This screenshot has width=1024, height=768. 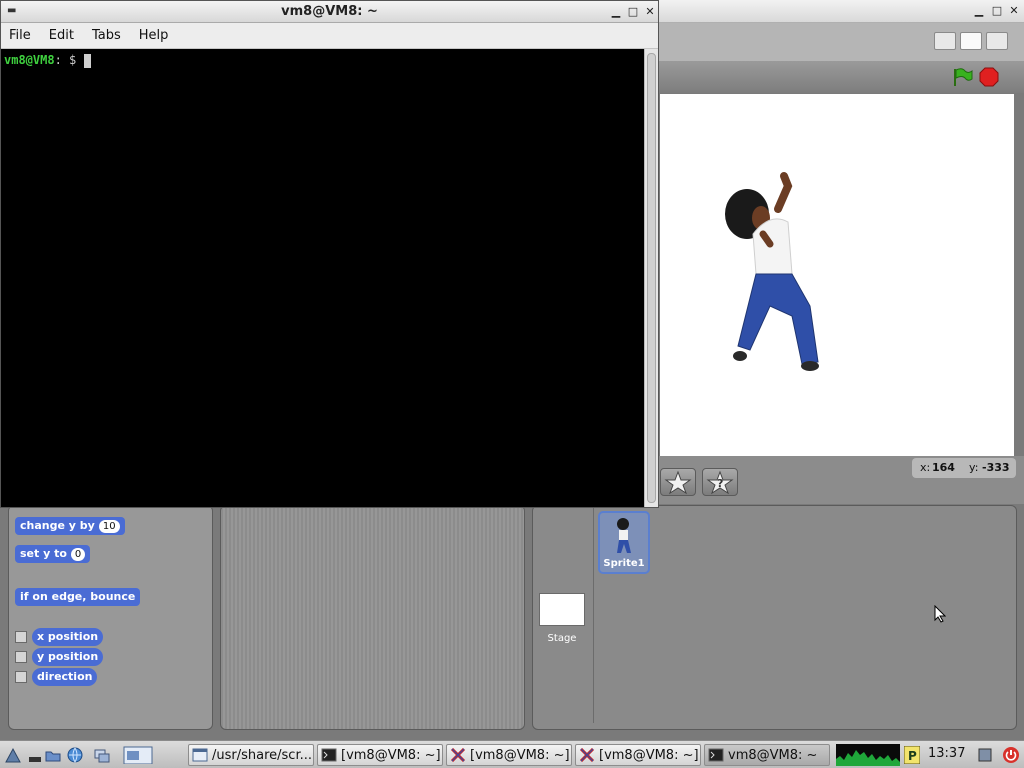 I want to click on change-y-block: change y by 10, so click(x=70, y=526).